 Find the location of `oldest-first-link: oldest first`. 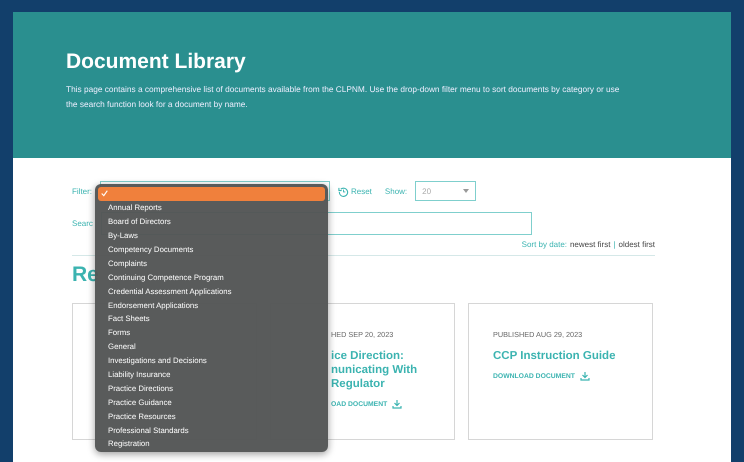

oldest-first-link: oldest first is located at coordinates (636, 244).